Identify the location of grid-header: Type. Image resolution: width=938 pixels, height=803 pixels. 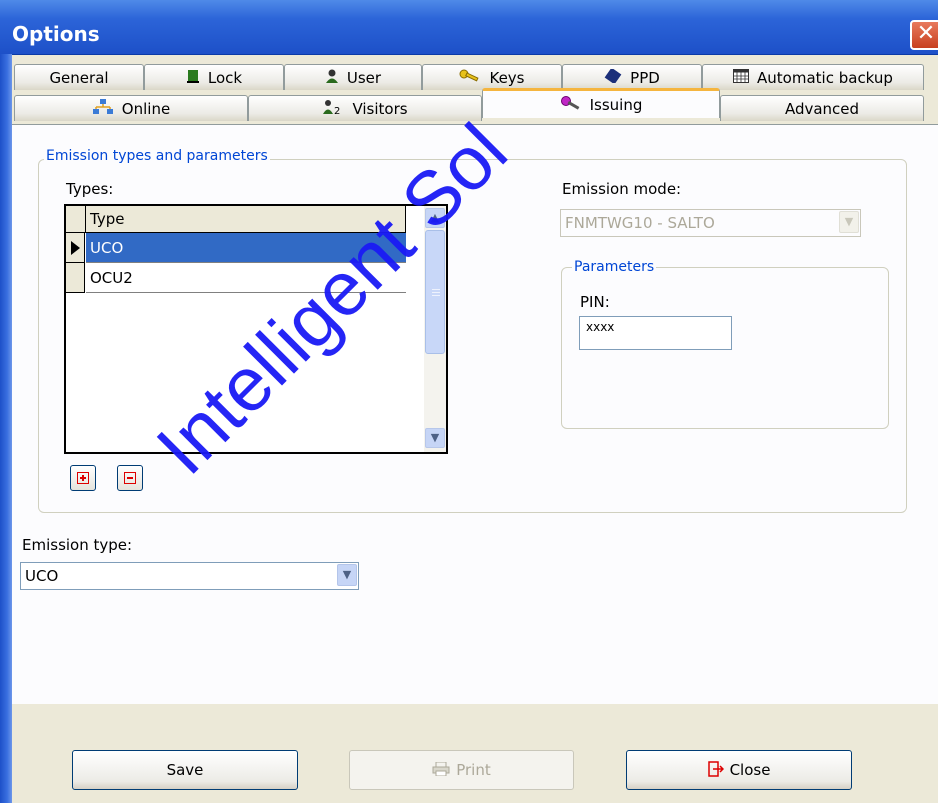
(236, 219).